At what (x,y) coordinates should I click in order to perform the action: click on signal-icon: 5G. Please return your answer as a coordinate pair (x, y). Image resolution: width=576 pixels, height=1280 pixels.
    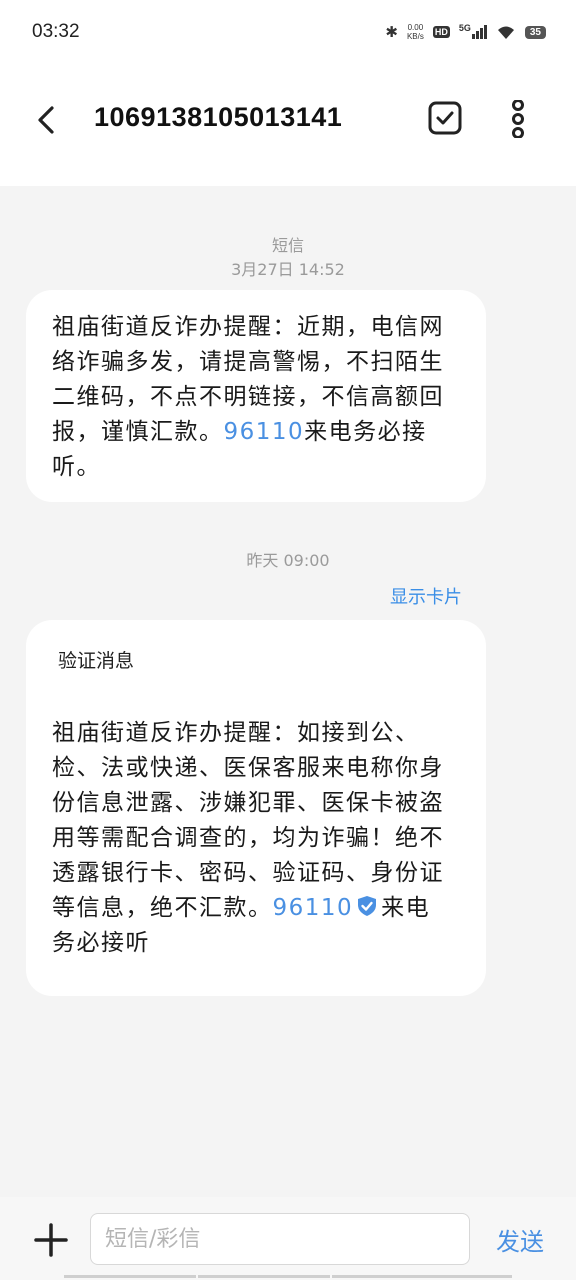
    Looking at the image, I should click on (472, 31).